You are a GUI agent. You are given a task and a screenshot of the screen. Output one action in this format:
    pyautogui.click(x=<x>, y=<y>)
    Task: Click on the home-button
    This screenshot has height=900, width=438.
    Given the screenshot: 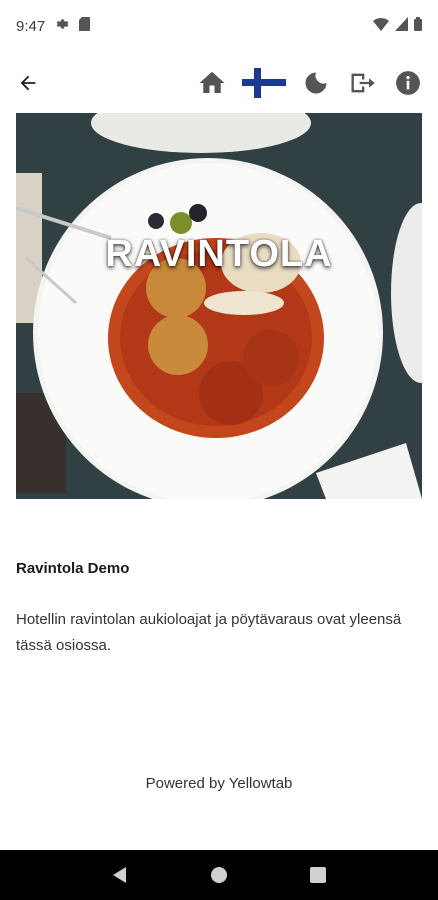 What is the action you would take?
    pyautogui.click(x=212, y=83)
    